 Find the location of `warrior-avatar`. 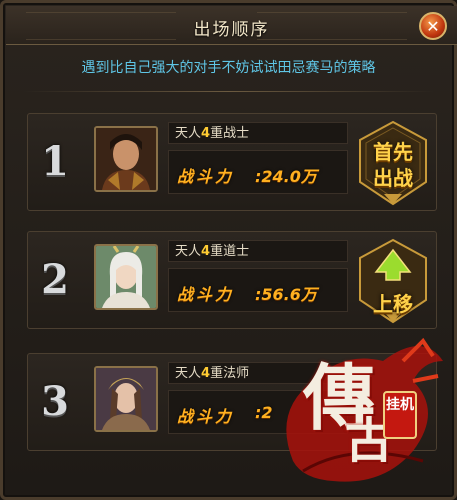

warrior-avatar is located at coordinates (126, 159).